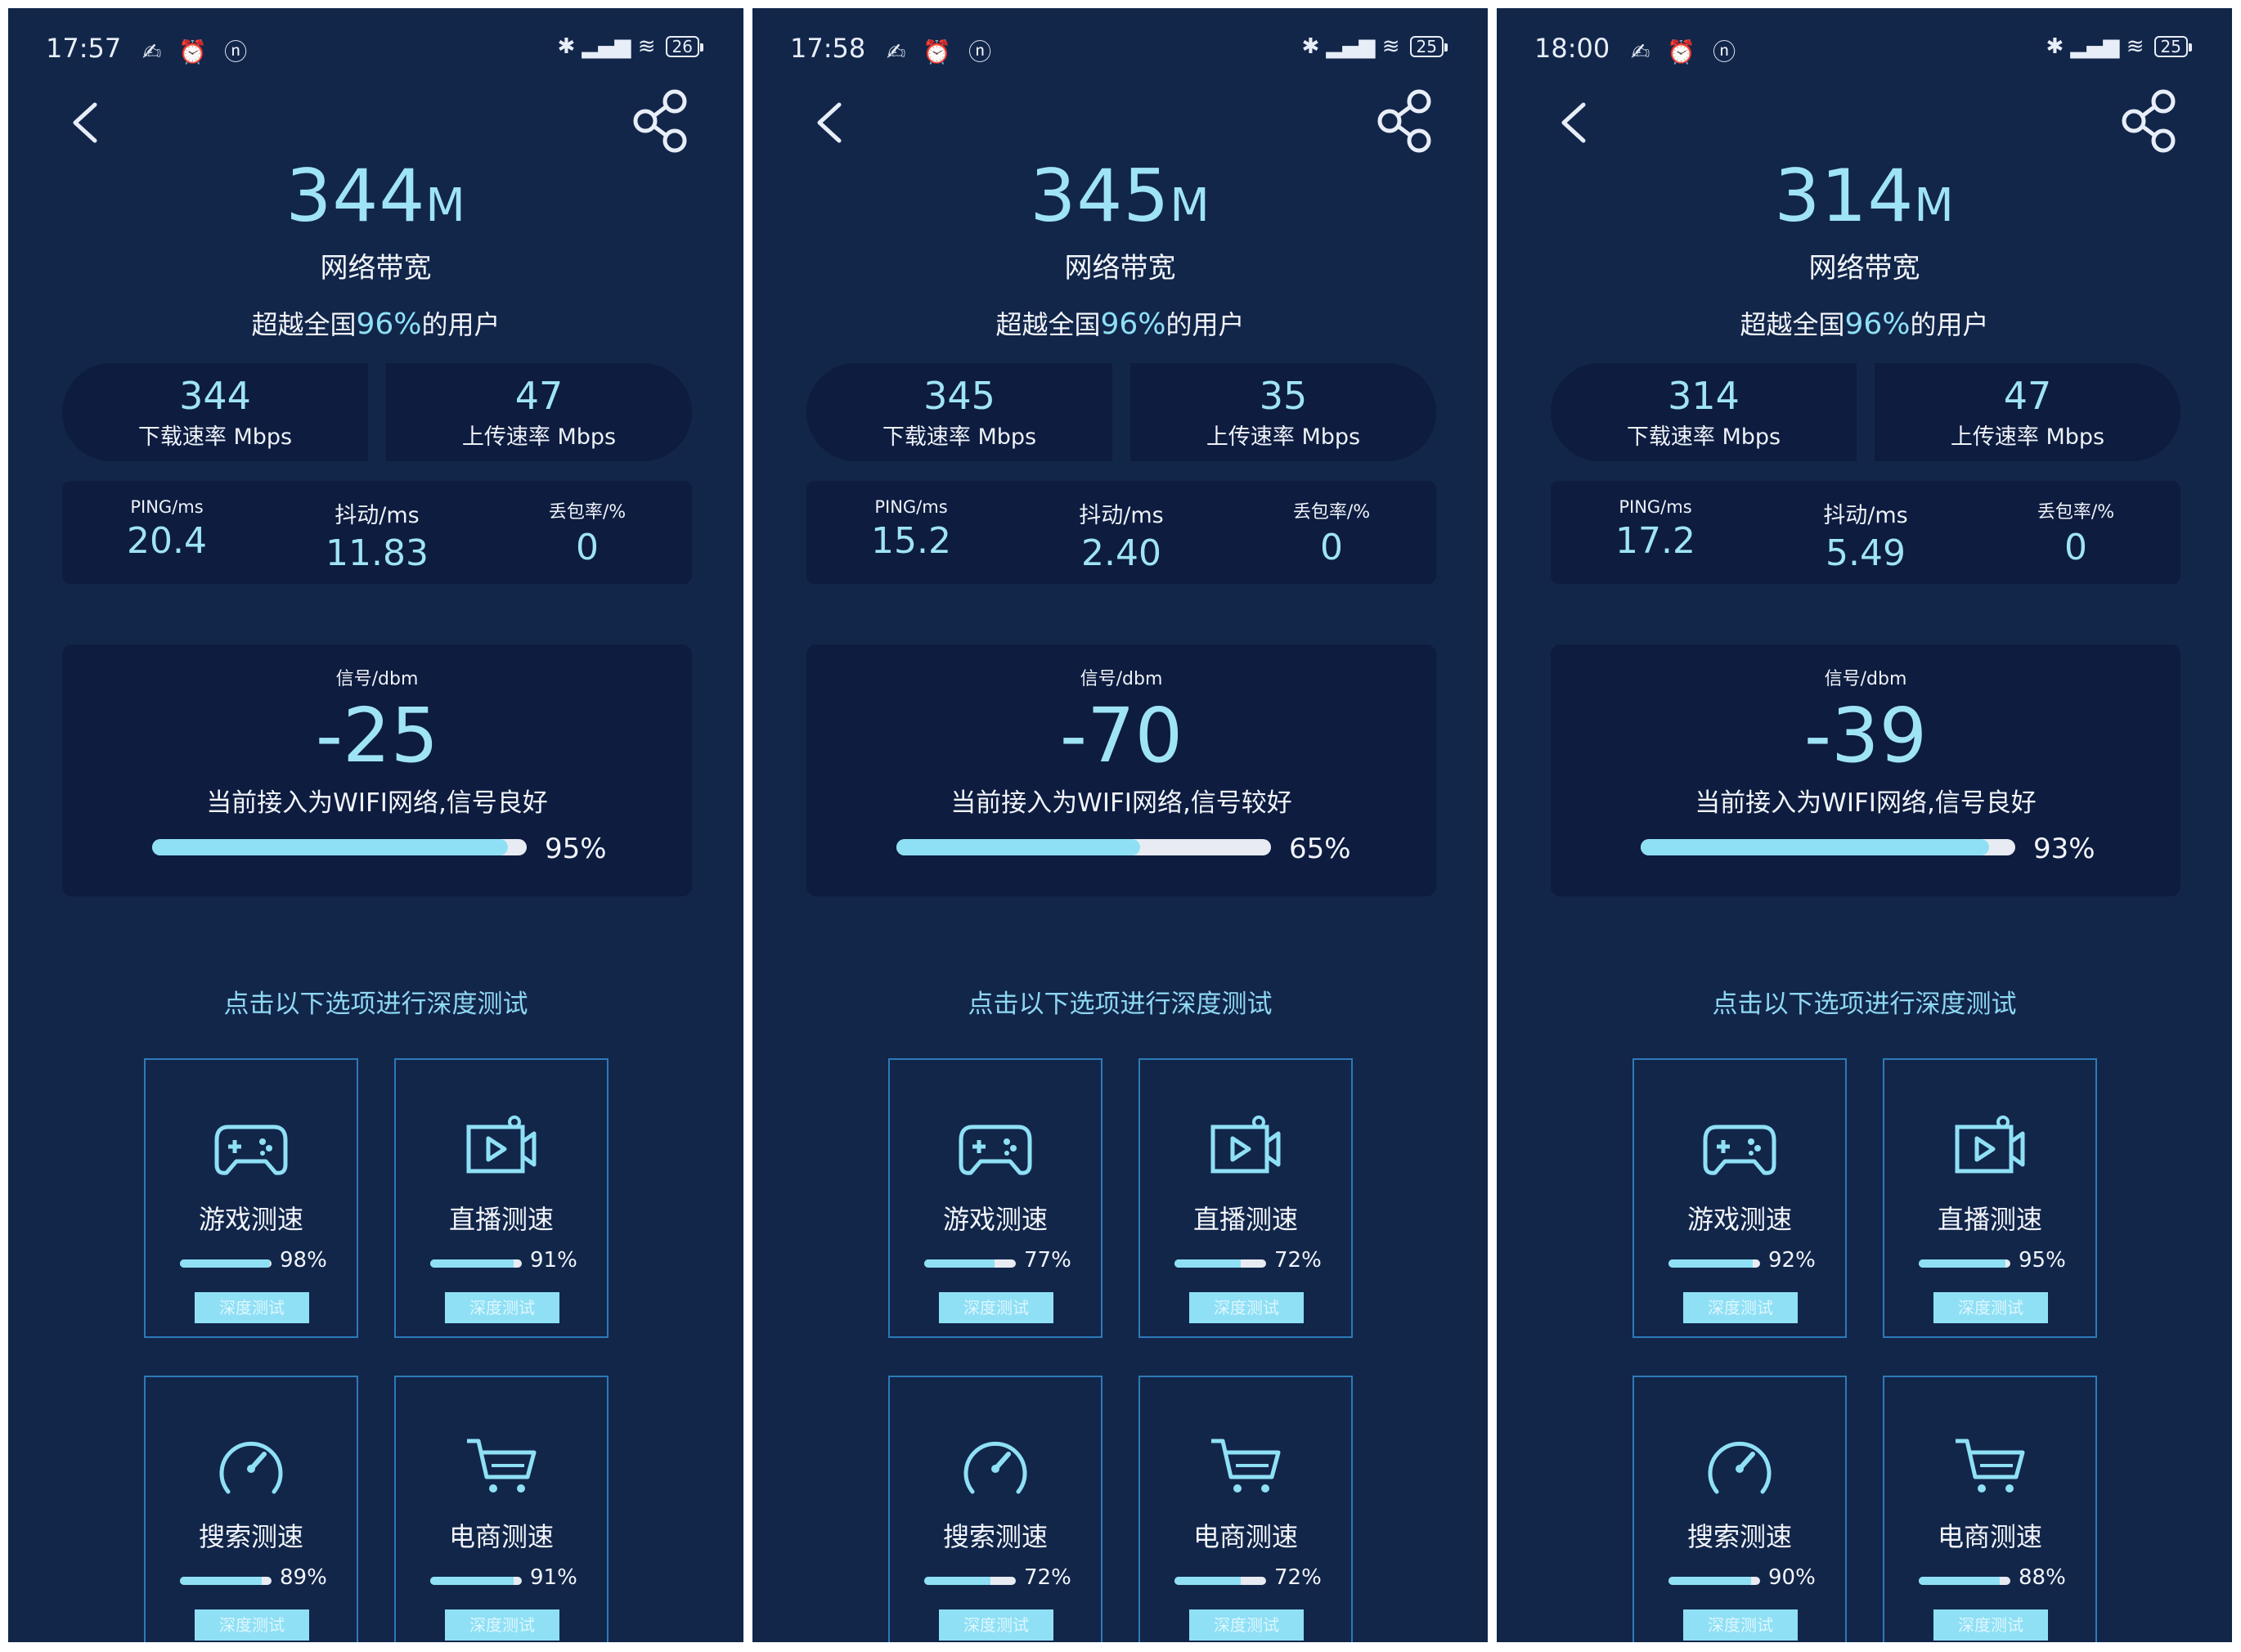 This screenshot has width=2241, height=1652. Describe the element at coordinates (1792, 1577) in the screenshot. I see `card-percent: 90%` at that location.